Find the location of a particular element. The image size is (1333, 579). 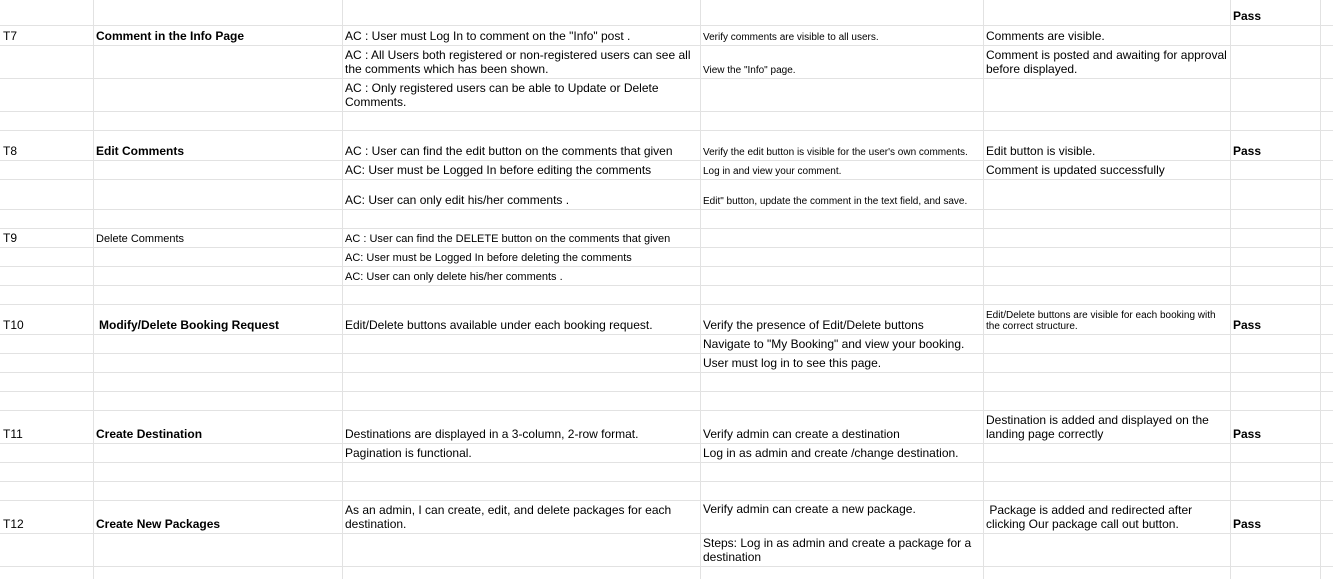

step-cell: Verify admin can create a destination is located at coordinates (841, 426).